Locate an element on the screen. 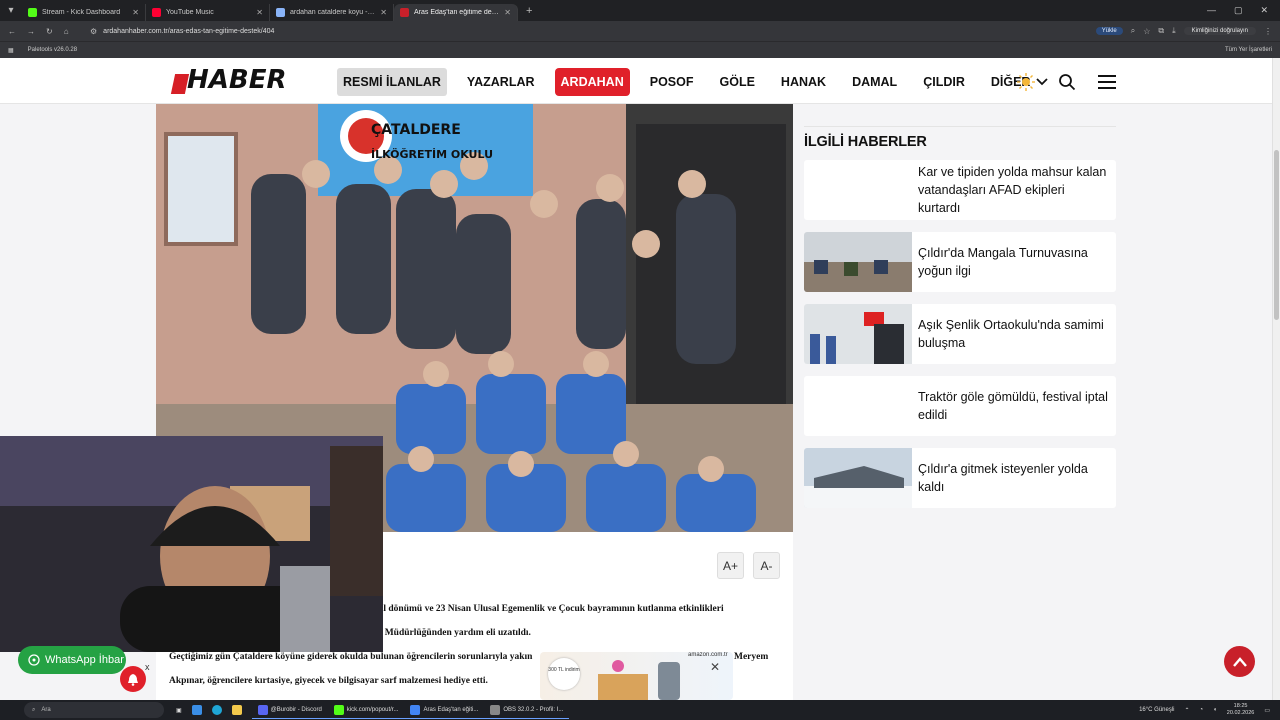  nav-item: DAMAL is located at coordinates (874, 82).